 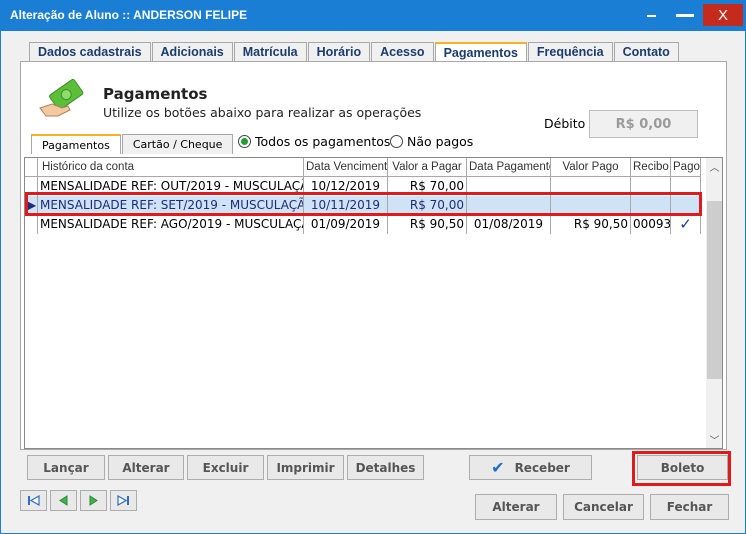 What do you see at coordinates (305, 467) in the screenshot?
I see `imprimir-button: Imprimir` at bounding box center [305, 467].